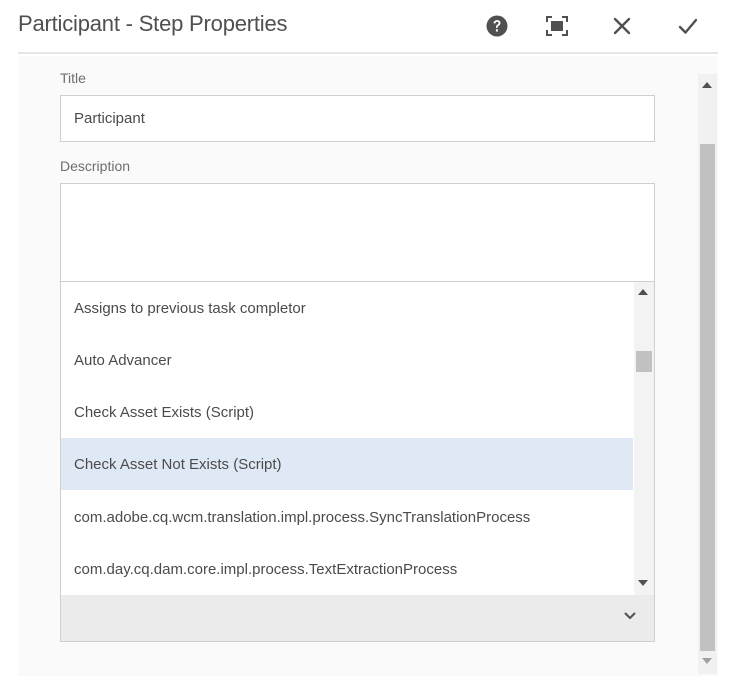 The height and width of the screenshot is (689, 738). I want to click on dialog-scrollbar, so click(707, 374).